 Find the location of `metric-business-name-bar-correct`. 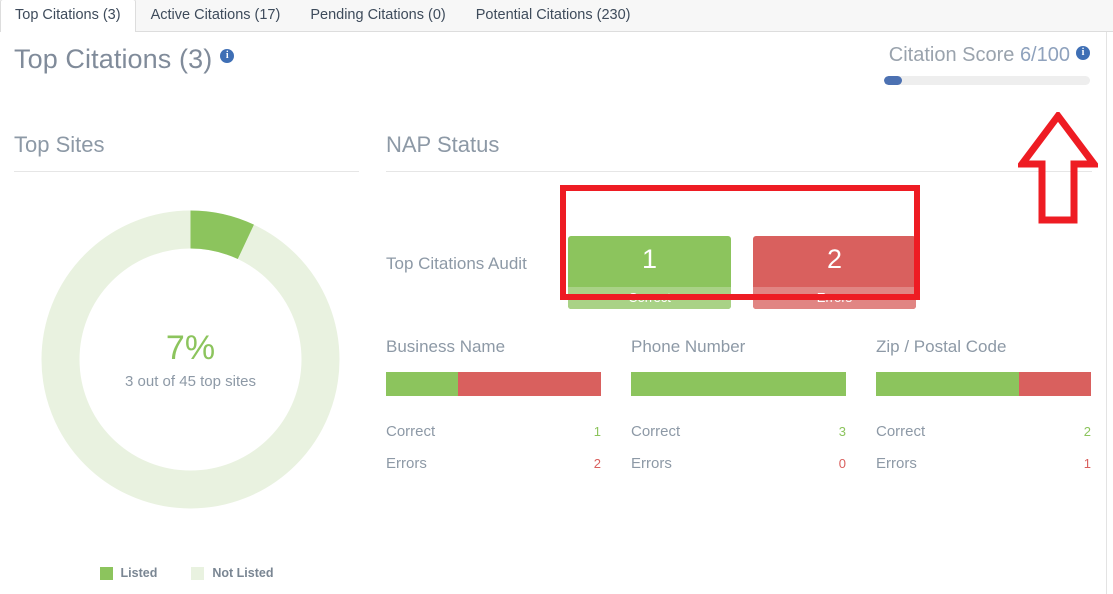

metric-business-name-bar-correct is located at coordinates (422, 384).